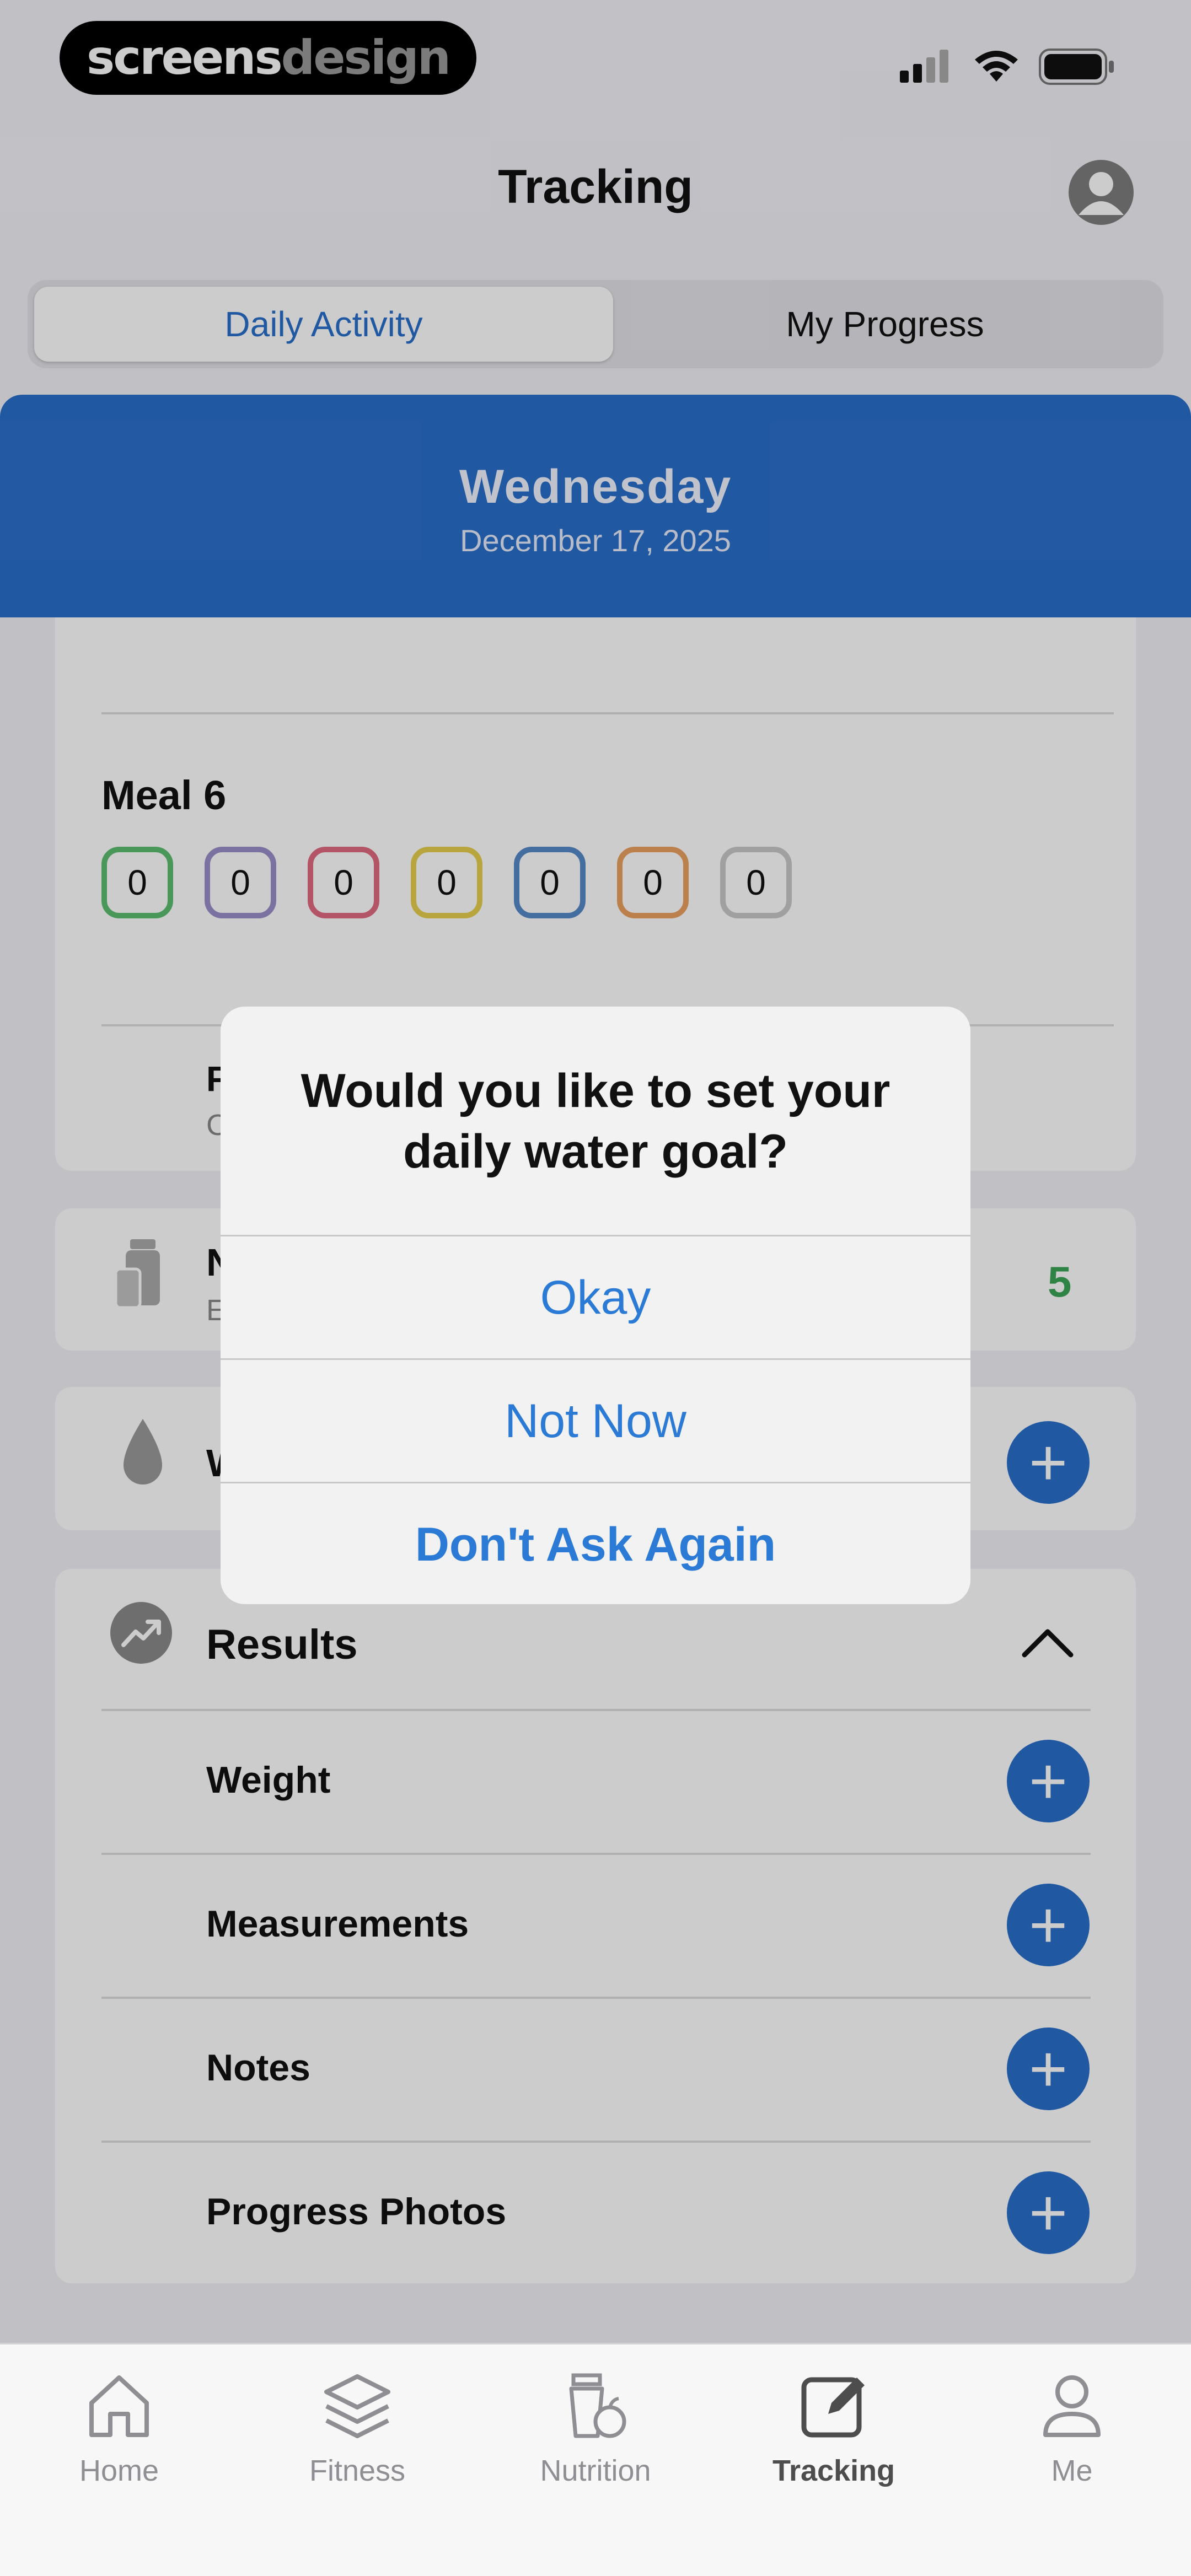  What do you see at coordinates (357, 2406) in the screenshot?
I see `layers-icon` at bounding box center [357, 2406].